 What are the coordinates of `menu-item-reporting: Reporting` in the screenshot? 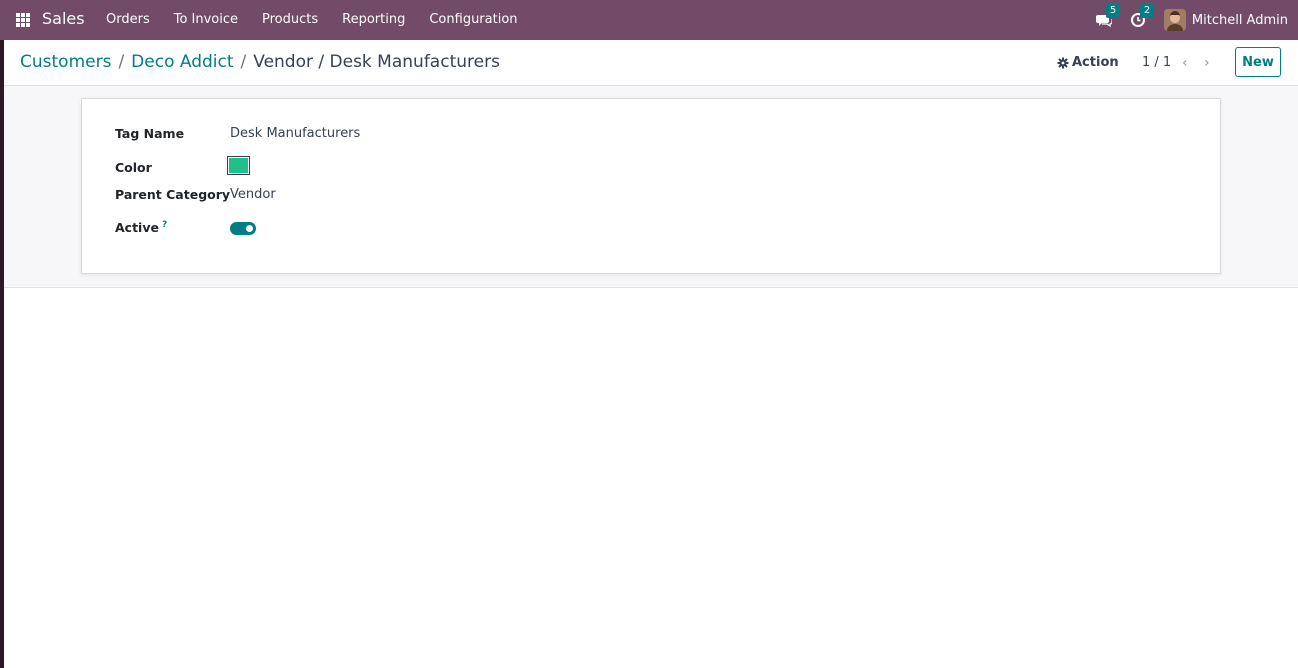 It's located at (373, 19).